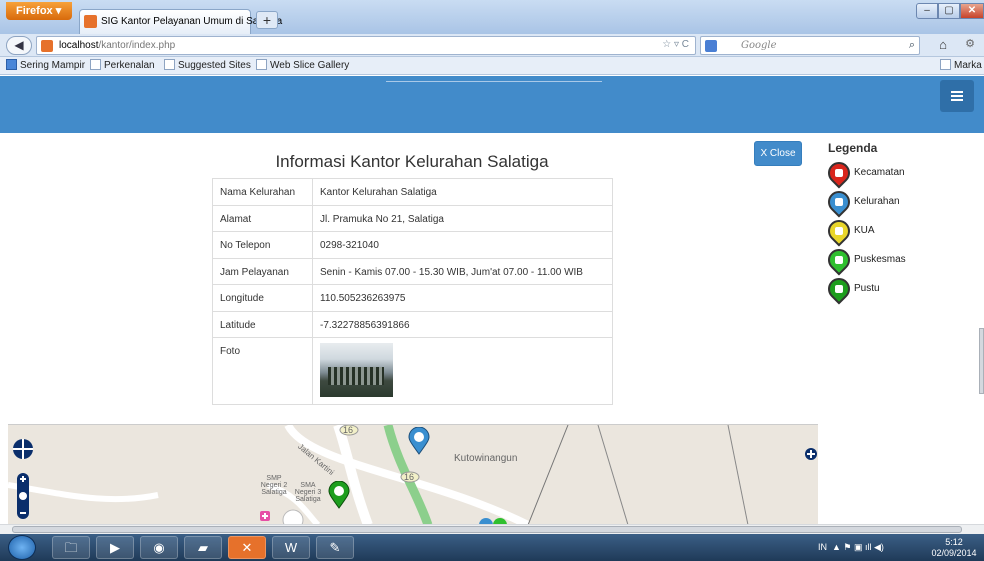  What do you see at coordinates (912, 45) in the screenshot?
I see `search-icon: ⌕` at bounding box center [912, 45].